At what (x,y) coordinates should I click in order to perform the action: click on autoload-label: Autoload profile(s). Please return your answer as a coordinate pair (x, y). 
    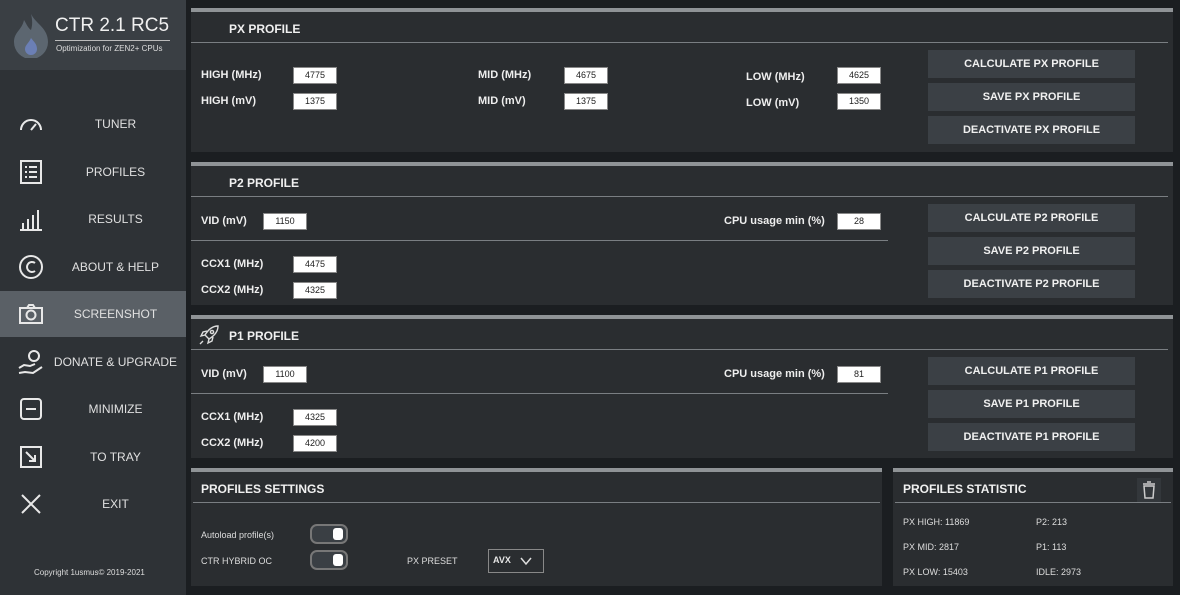
    Looking at the image, I should click on (238, 535).